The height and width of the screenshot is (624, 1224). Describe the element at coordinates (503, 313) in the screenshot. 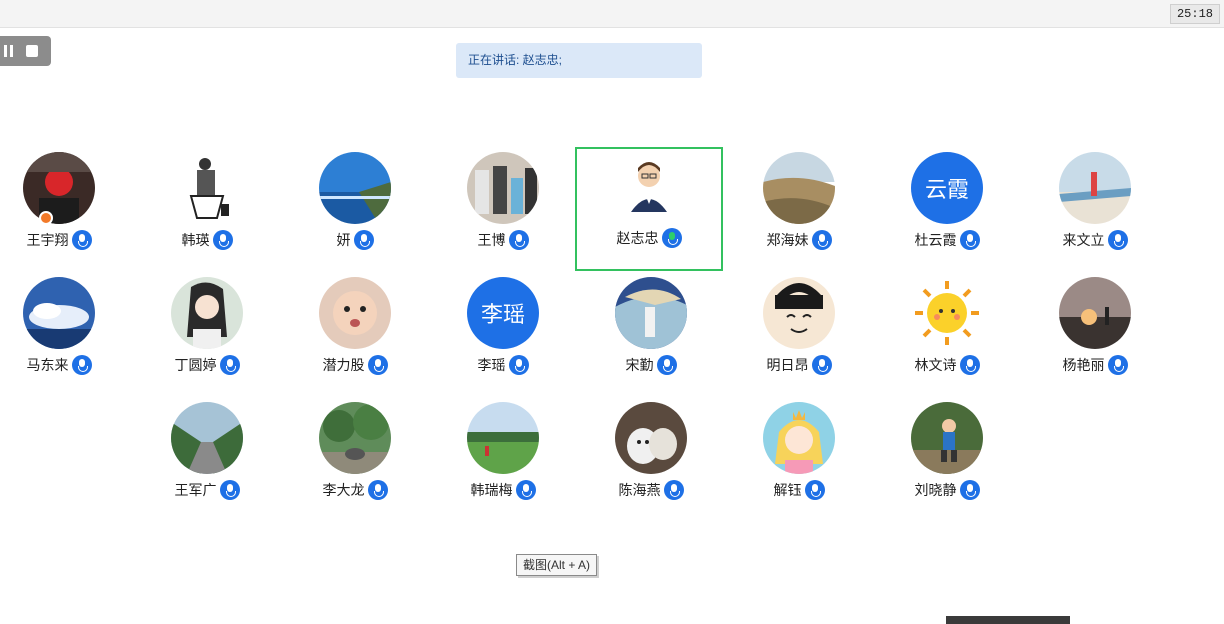

I see `avatar: 李瑶` at that location.